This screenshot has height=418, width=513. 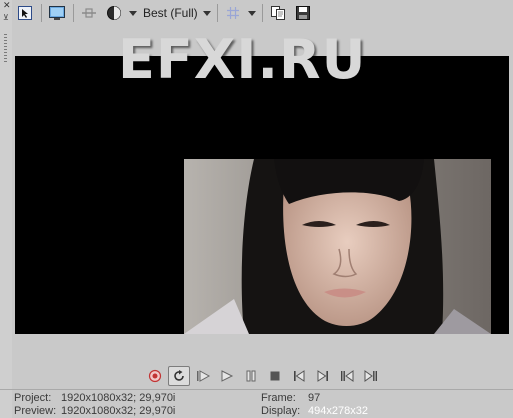 I want to click on stop-icon, so click(x=275, y=376).